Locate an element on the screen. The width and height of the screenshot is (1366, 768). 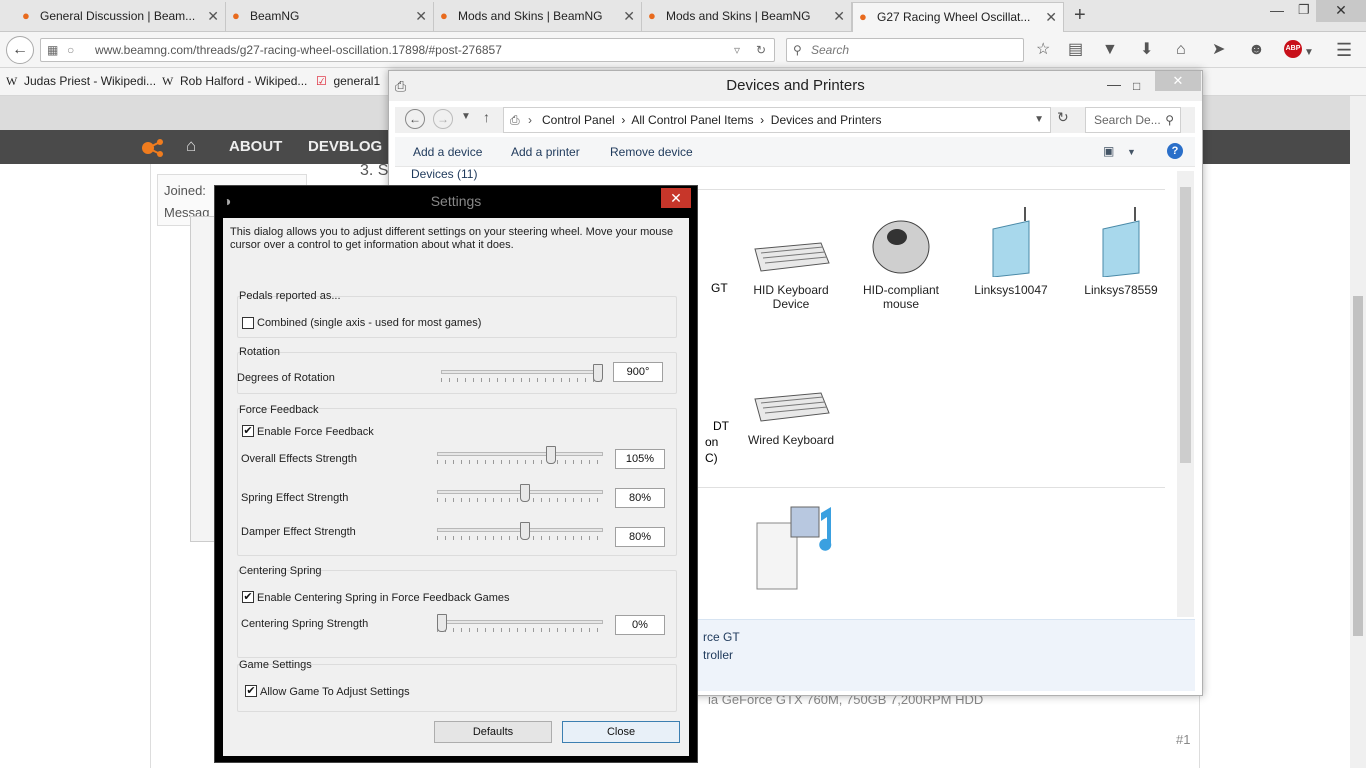
adblock-icon: ABP is located at coordinates (1293, 49).